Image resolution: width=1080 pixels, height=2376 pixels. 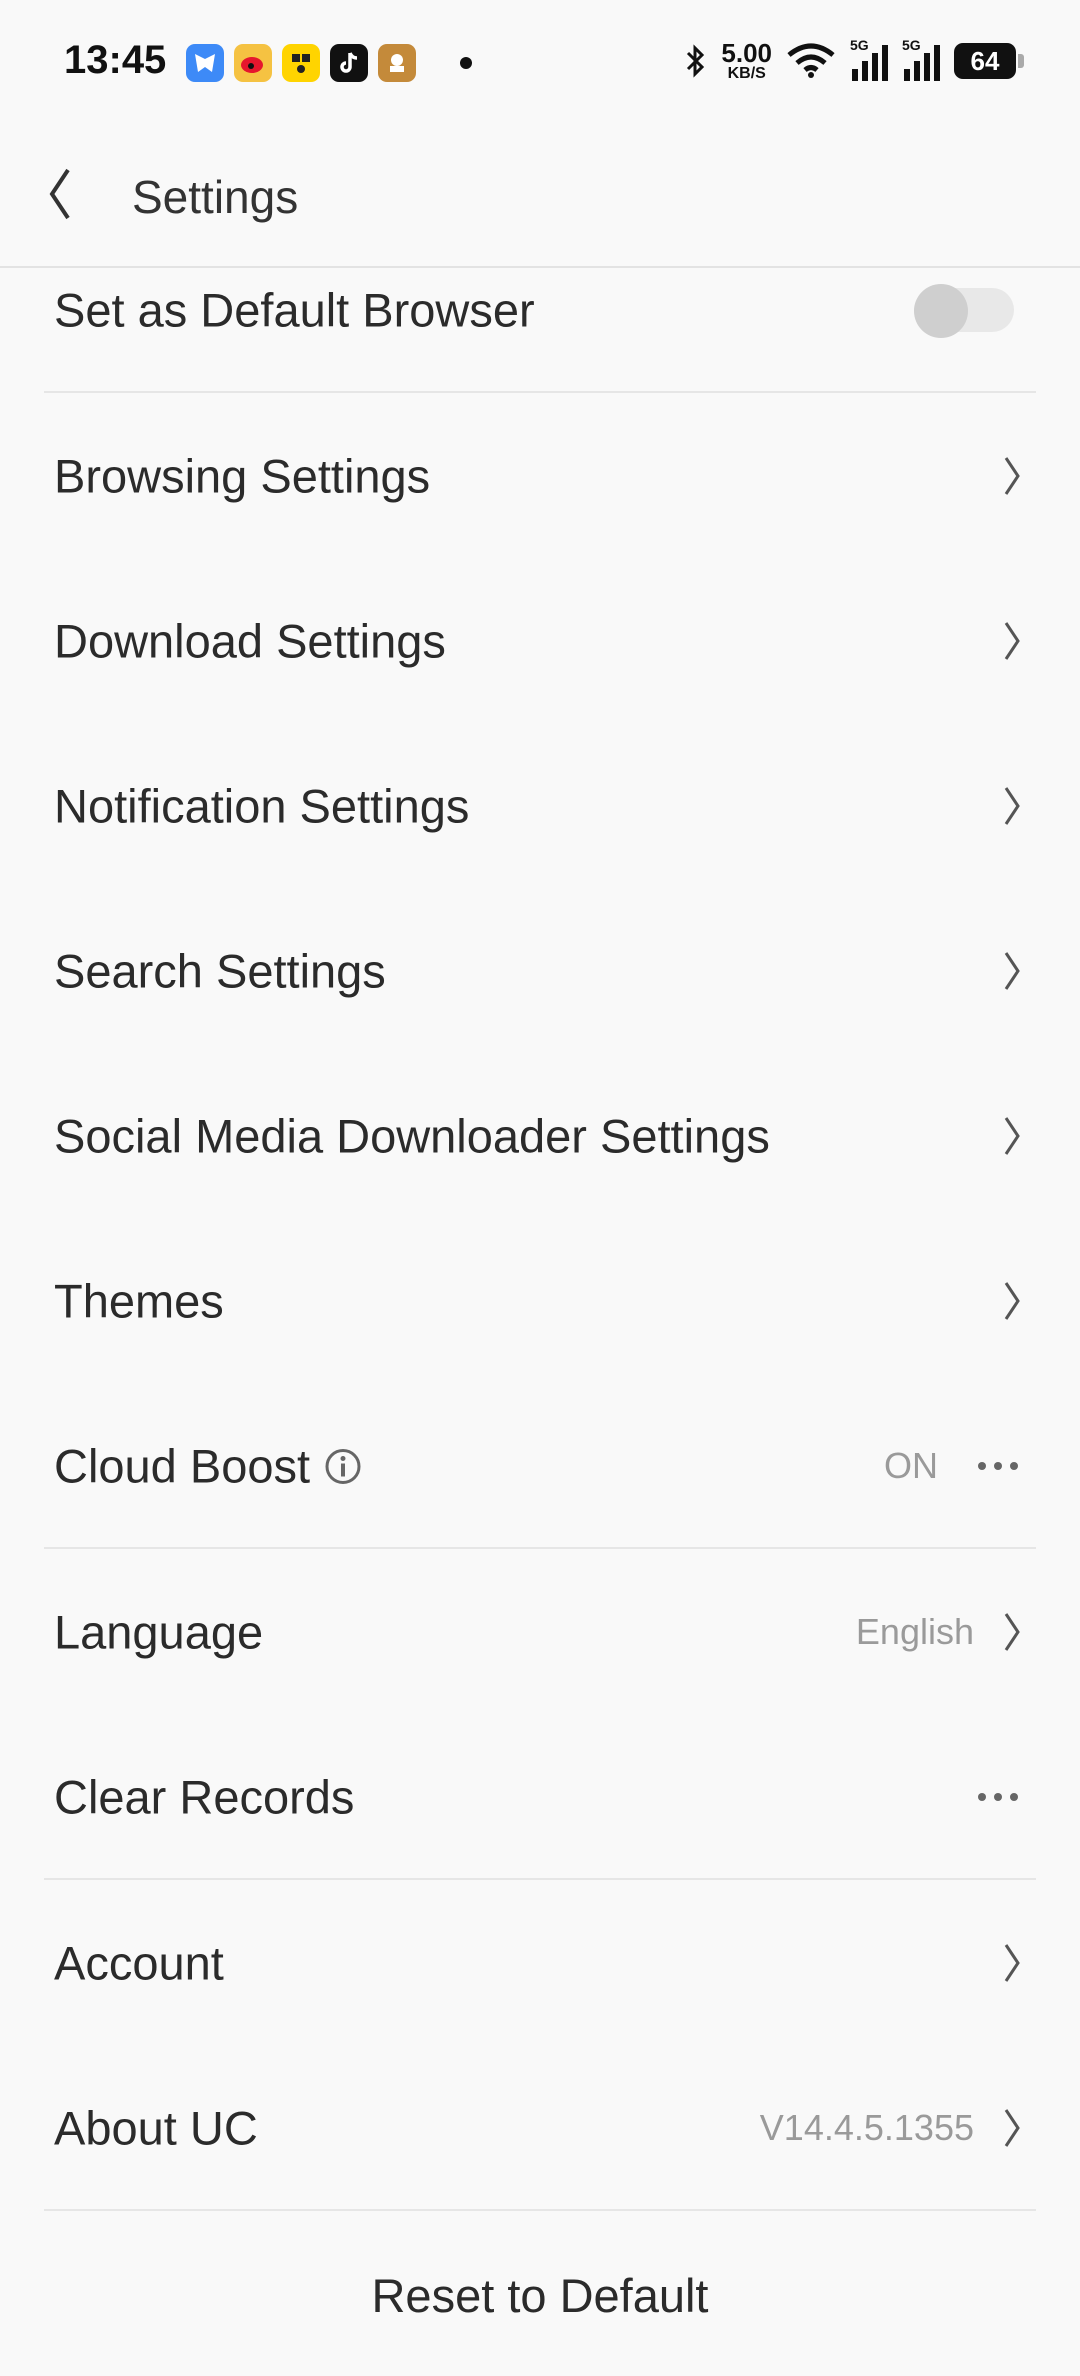 I want to click on settings-row-default-browser: Set as Default Browser, so click(x=540, y=310).